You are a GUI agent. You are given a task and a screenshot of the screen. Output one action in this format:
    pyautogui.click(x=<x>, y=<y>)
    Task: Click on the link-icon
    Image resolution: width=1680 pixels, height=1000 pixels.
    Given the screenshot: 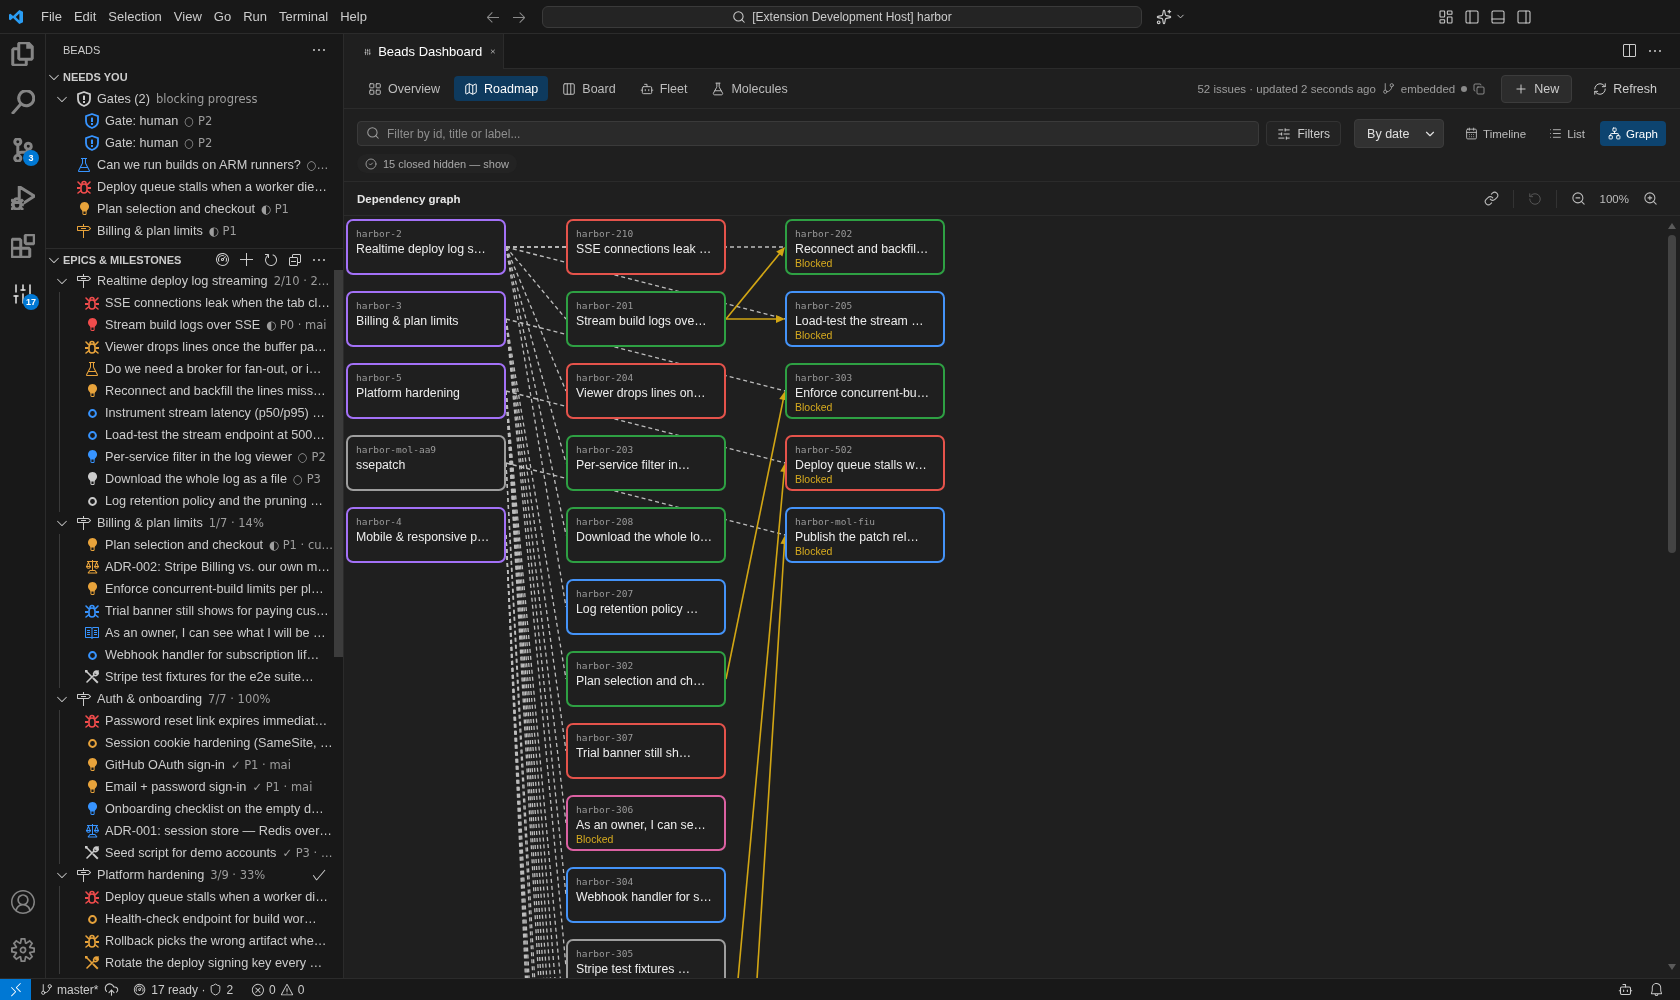 What is the action you would take?
    pyautogui.click(x=1491, y=198)
    